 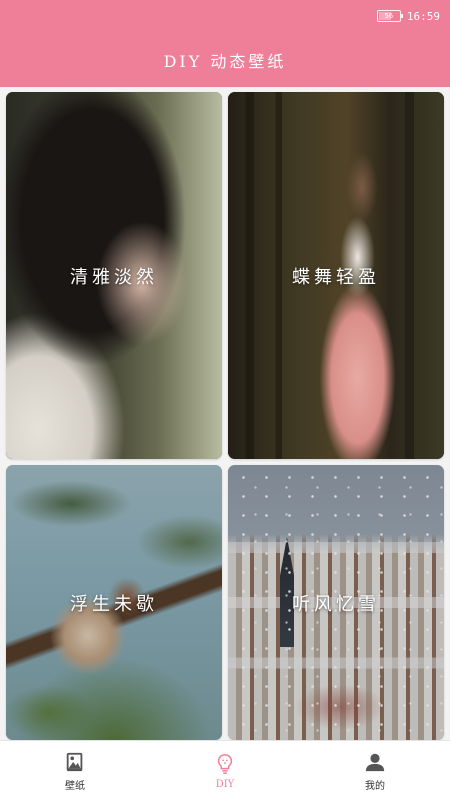 I want to click on status-time: 16:59, so click(x=423, y=16).